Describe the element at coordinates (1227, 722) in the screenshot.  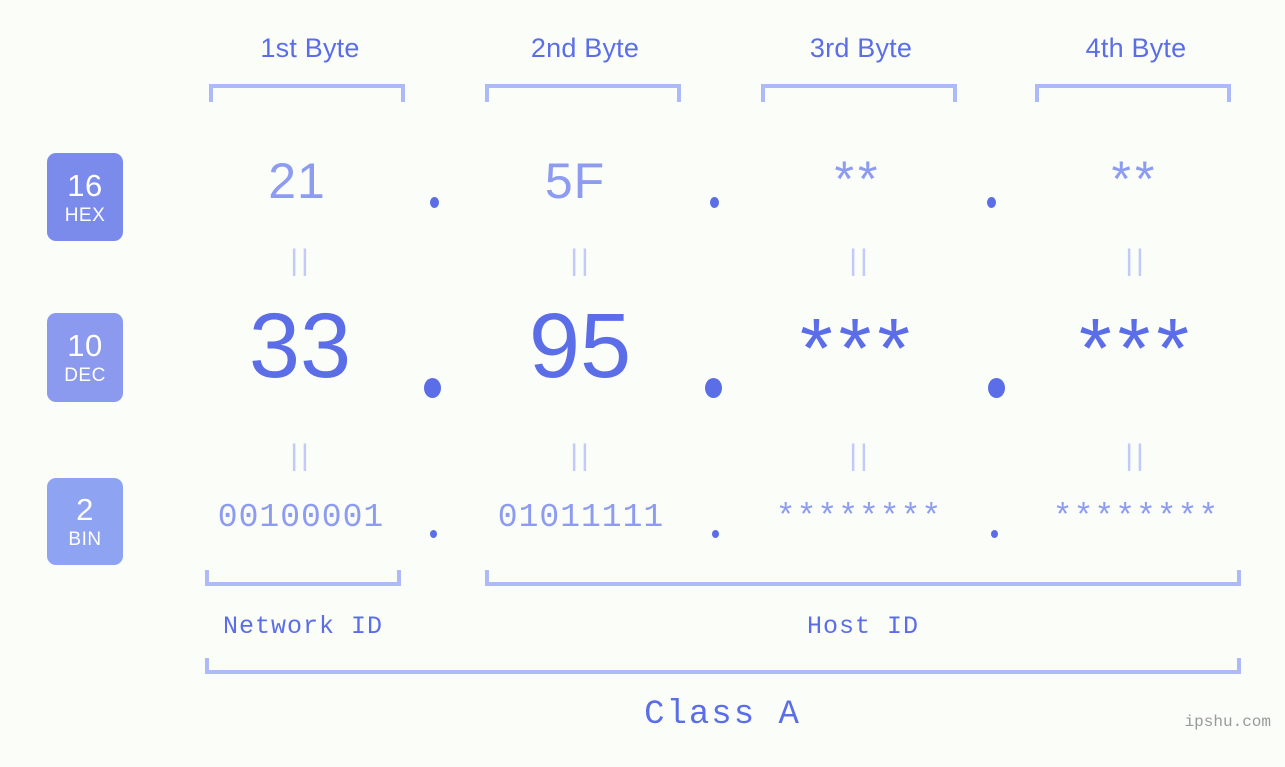
I see `site-watermark: ipshu.com` at that location.